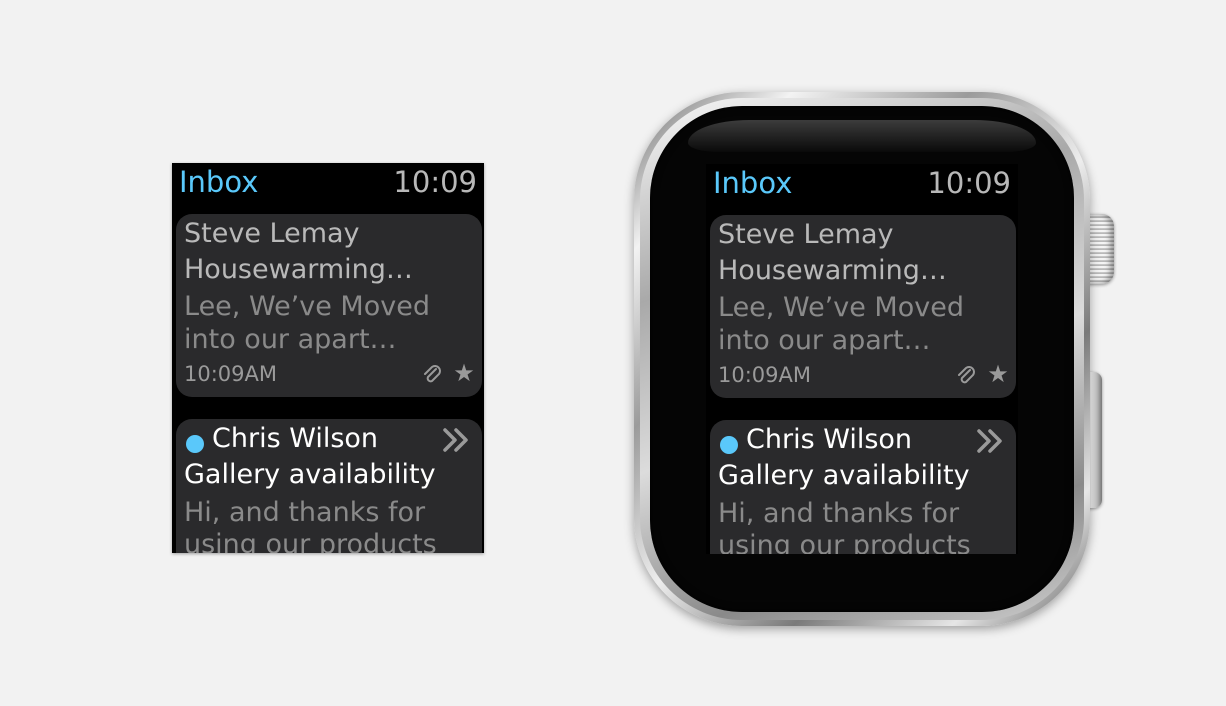  Describe the element at coordinates (862, 136) in the screenshot. I see `screen-glare` at that location.